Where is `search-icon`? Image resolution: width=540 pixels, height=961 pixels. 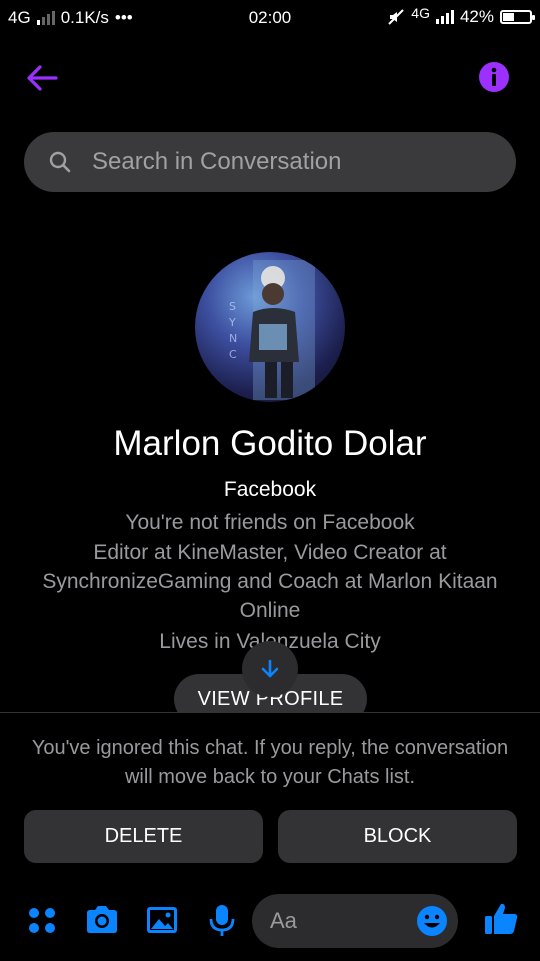
search-icon is located at coordinates (60, 162).